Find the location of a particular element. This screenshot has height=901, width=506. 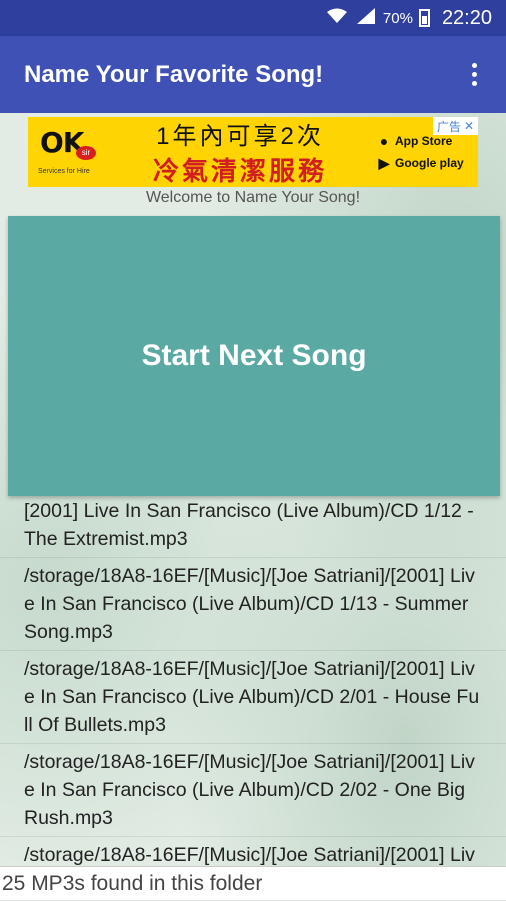

battery-percent: 70% is located at coordinates (397, 18).